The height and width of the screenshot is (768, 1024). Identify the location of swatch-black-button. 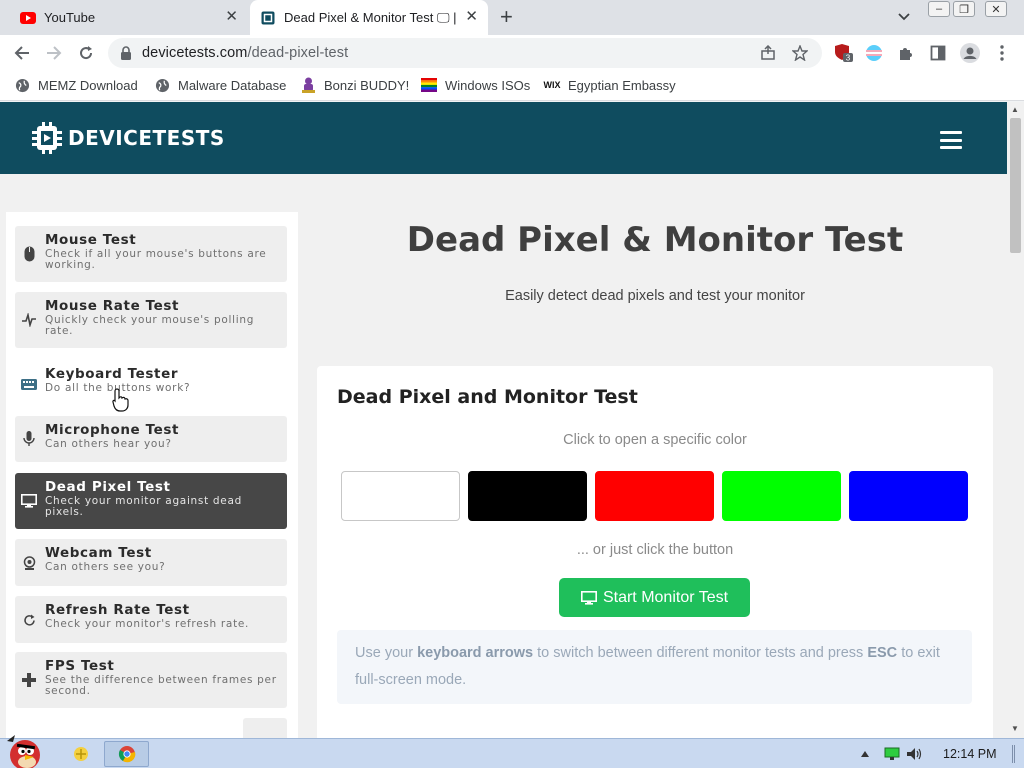
(527, 496).